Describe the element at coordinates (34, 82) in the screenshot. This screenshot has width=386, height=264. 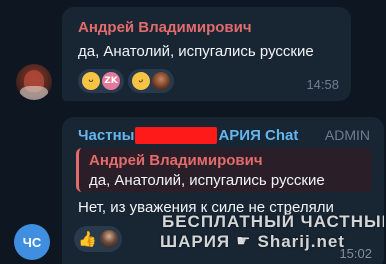
I see `sender-avatar` at that location.